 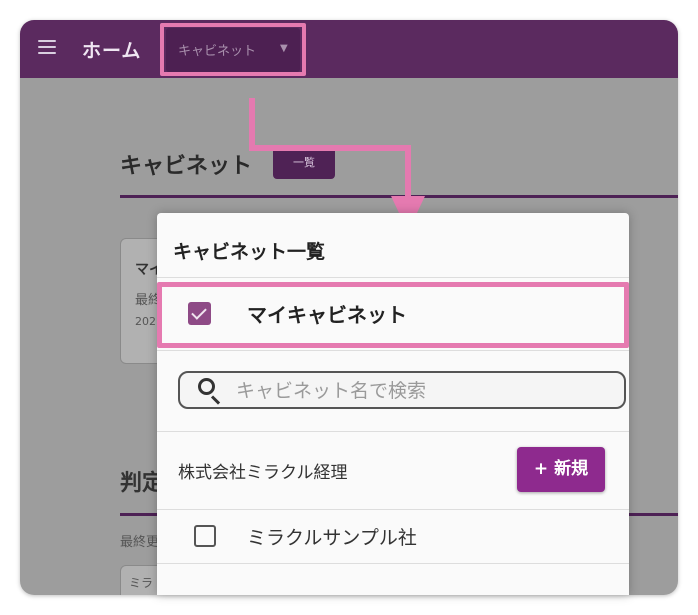 I want to click on home-title: ホーム, so click(x=111, y=49).